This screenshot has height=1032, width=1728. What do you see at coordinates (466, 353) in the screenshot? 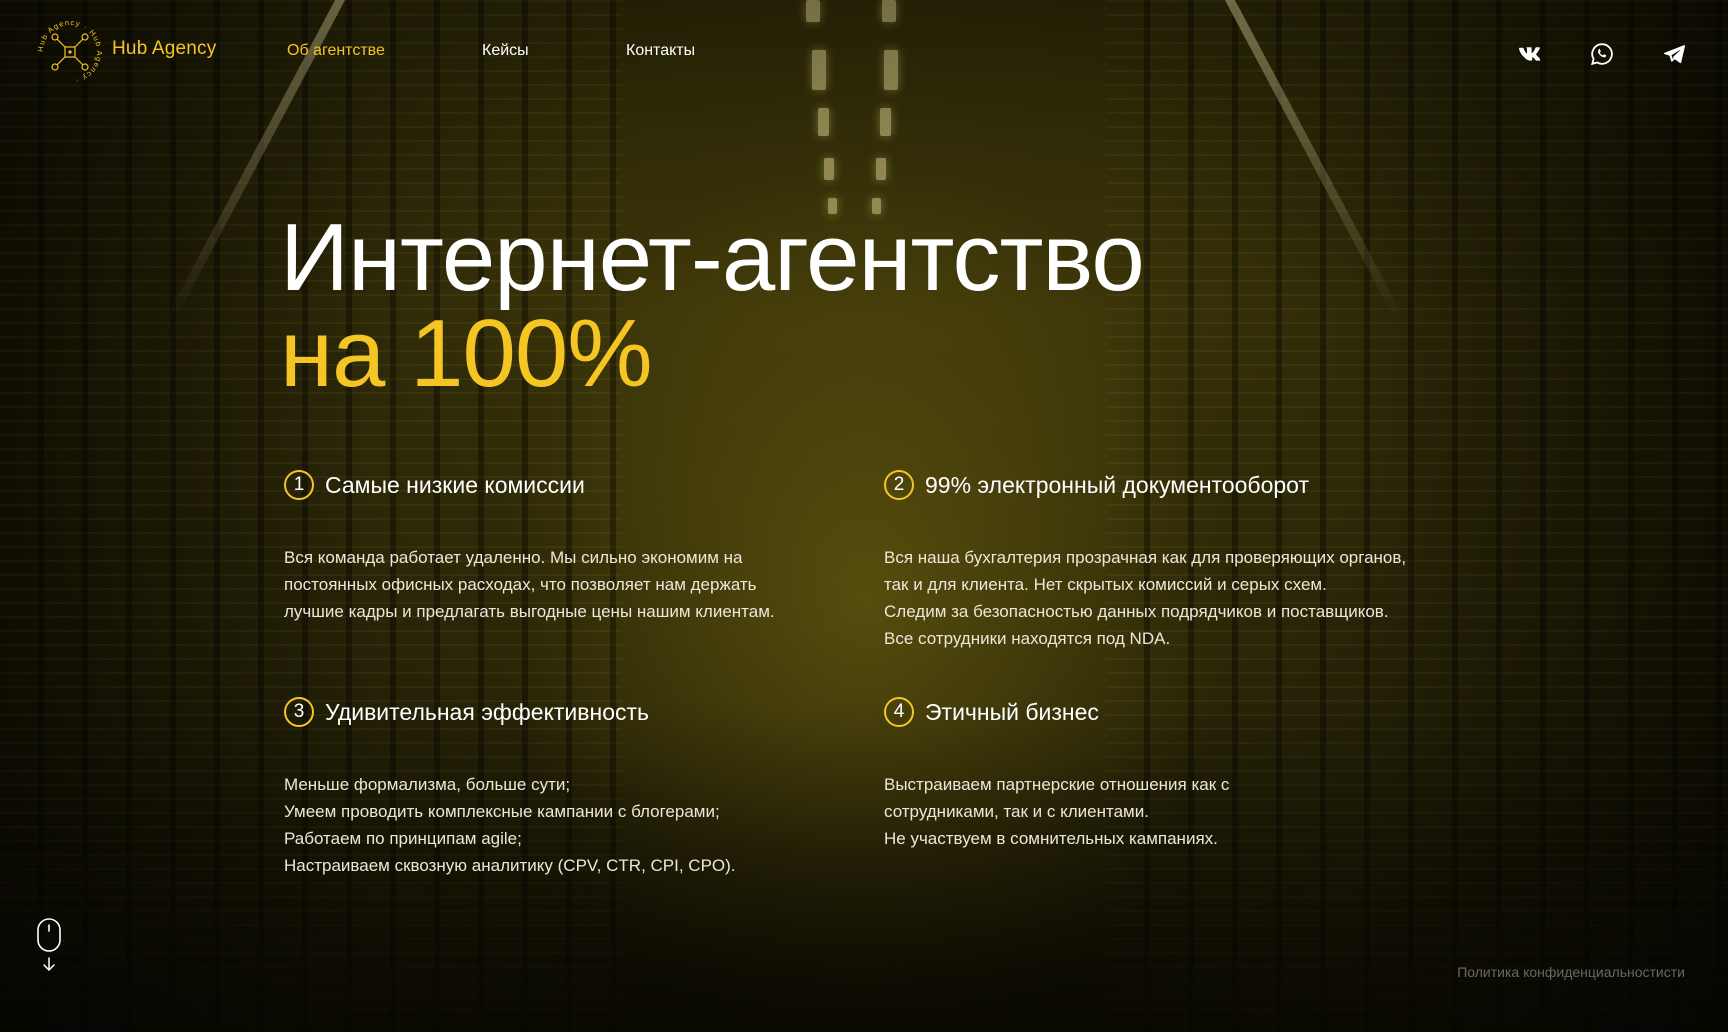
I see `hero-title-line-2: на 100%` at bounding box center [466, 353].